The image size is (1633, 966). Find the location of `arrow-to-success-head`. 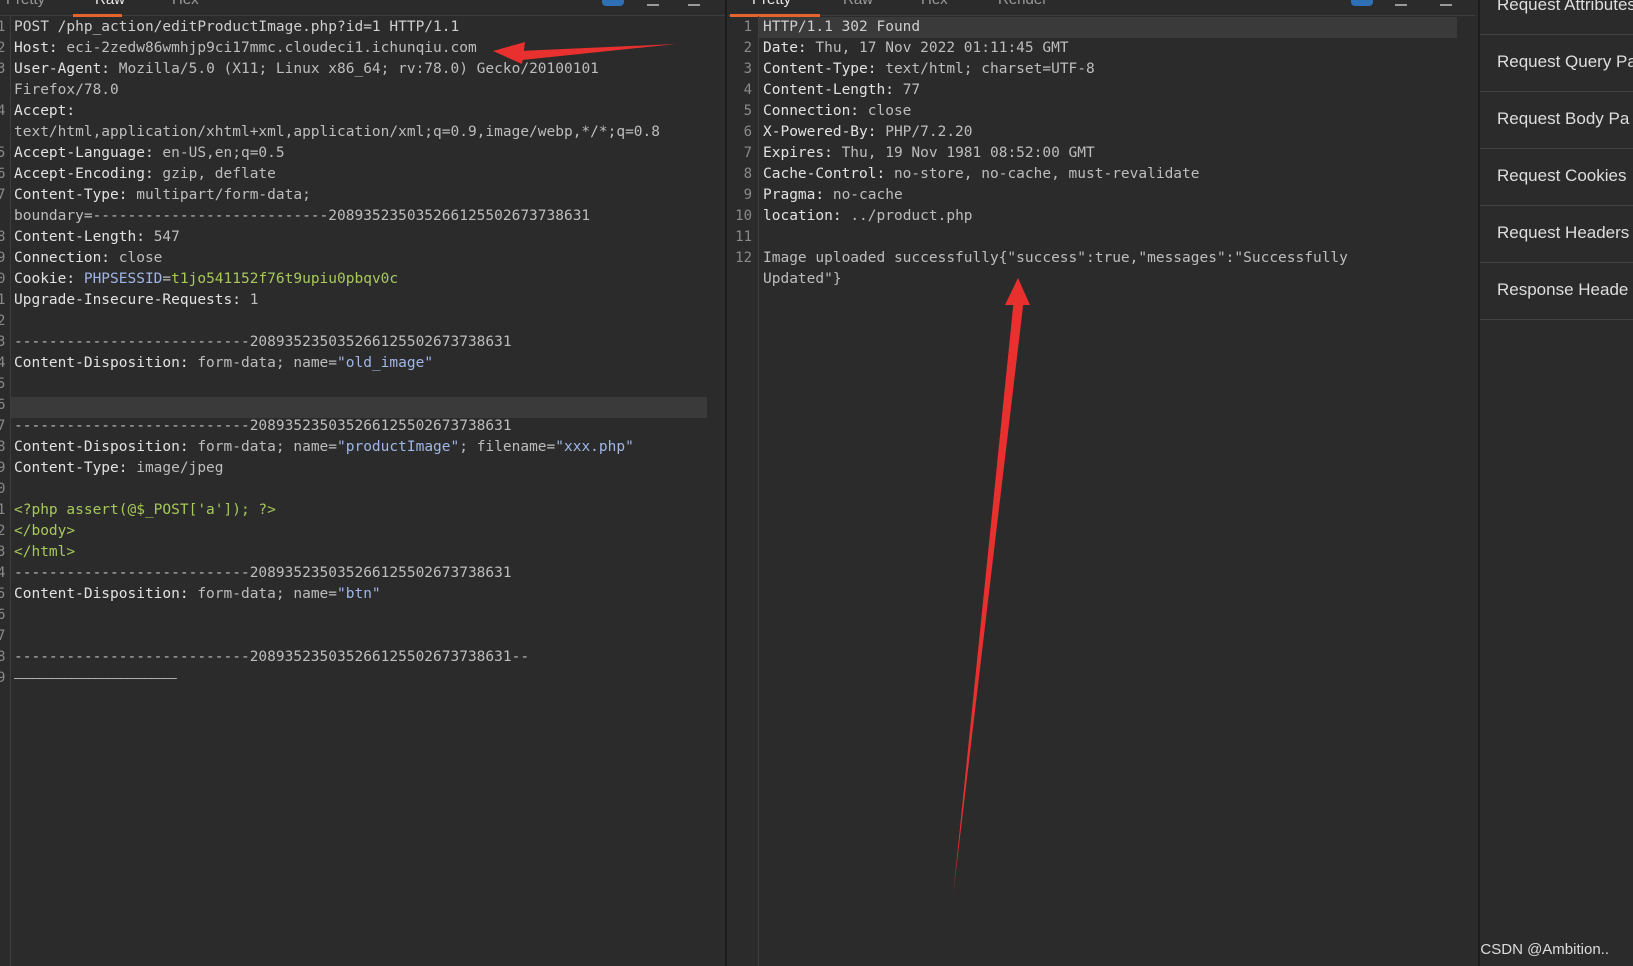

arrow-to-success-head is located at coordinates (1017, 291).